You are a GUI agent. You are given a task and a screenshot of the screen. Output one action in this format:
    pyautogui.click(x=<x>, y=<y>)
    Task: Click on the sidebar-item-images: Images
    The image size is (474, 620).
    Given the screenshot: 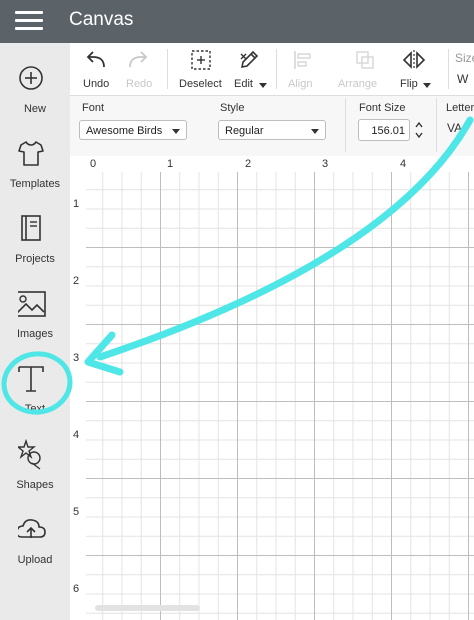 What is the action you would take?
    pyautogui.click(x=35, y=323)
    